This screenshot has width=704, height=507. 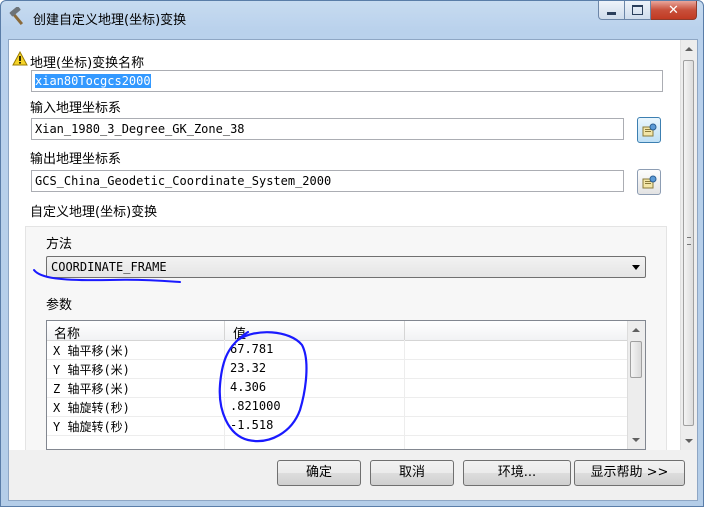 What do you see at coordinates (91, 427) in the screenshot?
I see `param-name: Y 轴旋转(秒)` at bounding box center [91, 427].